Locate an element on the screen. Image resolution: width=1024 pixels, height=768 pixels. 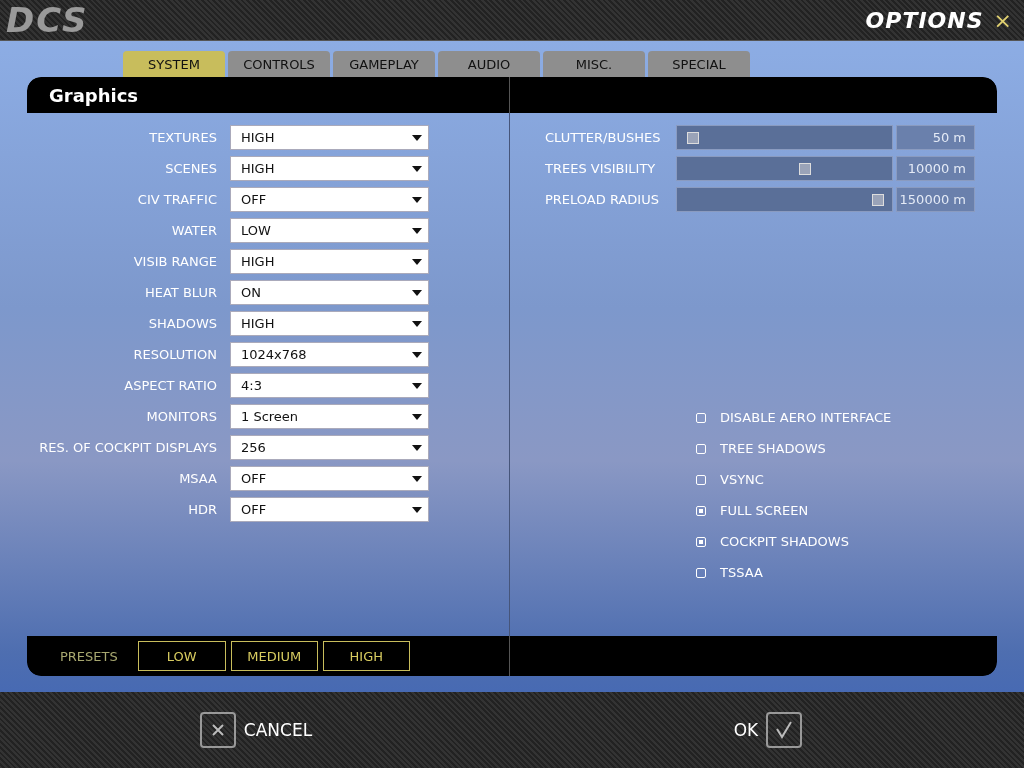
preset-button: LOW is located at coordinates (181, 656).